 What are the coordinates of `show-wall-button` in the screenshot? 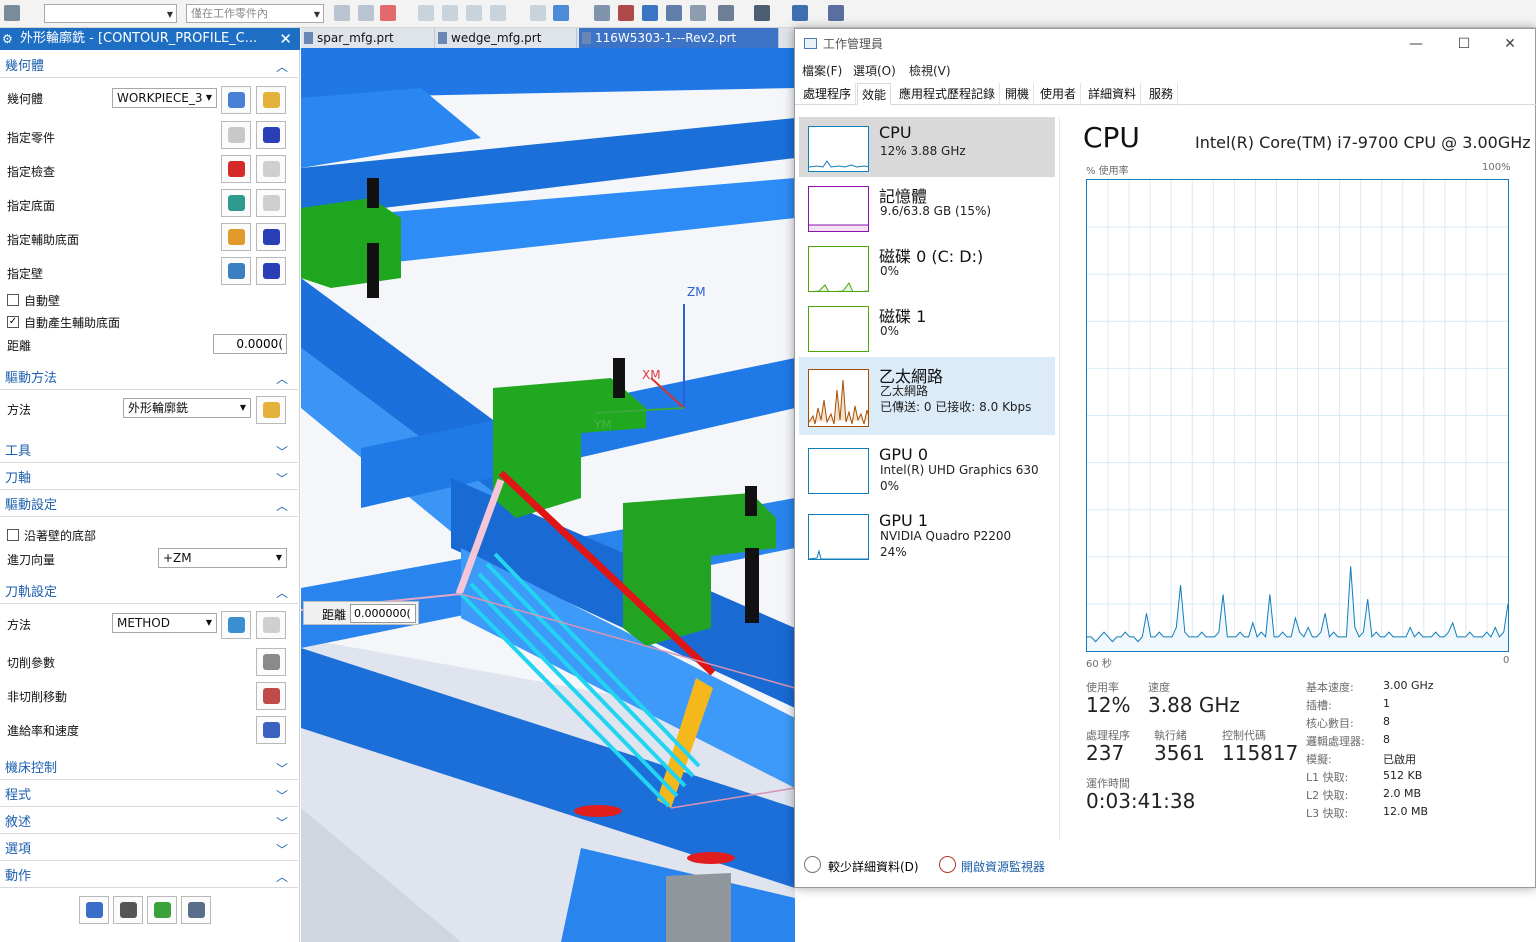 It's located at (271, 271).